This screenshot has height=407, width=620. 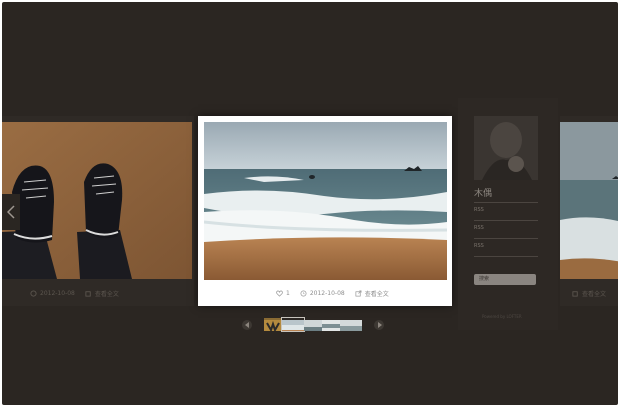 I want to click on profile-link-3: RSS, so click(x=506, y=243).